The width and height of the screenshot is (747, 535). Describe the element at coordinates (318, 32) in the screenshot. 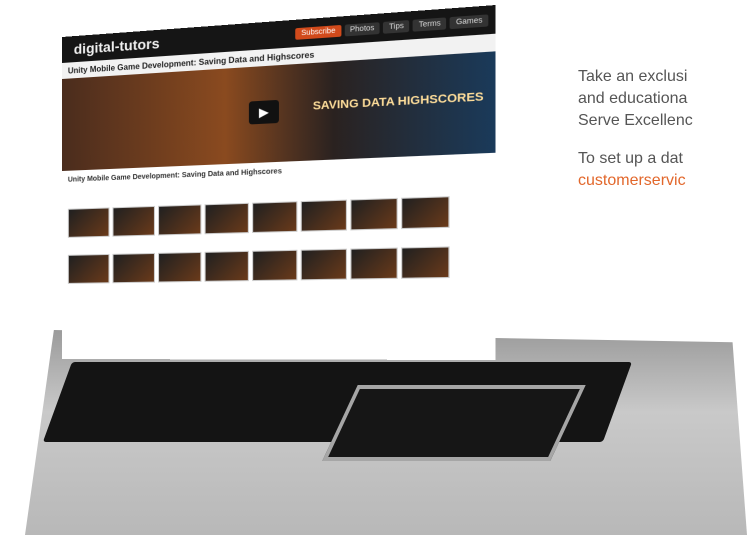

I see `tab-subscribe: Subscribe` at that location.